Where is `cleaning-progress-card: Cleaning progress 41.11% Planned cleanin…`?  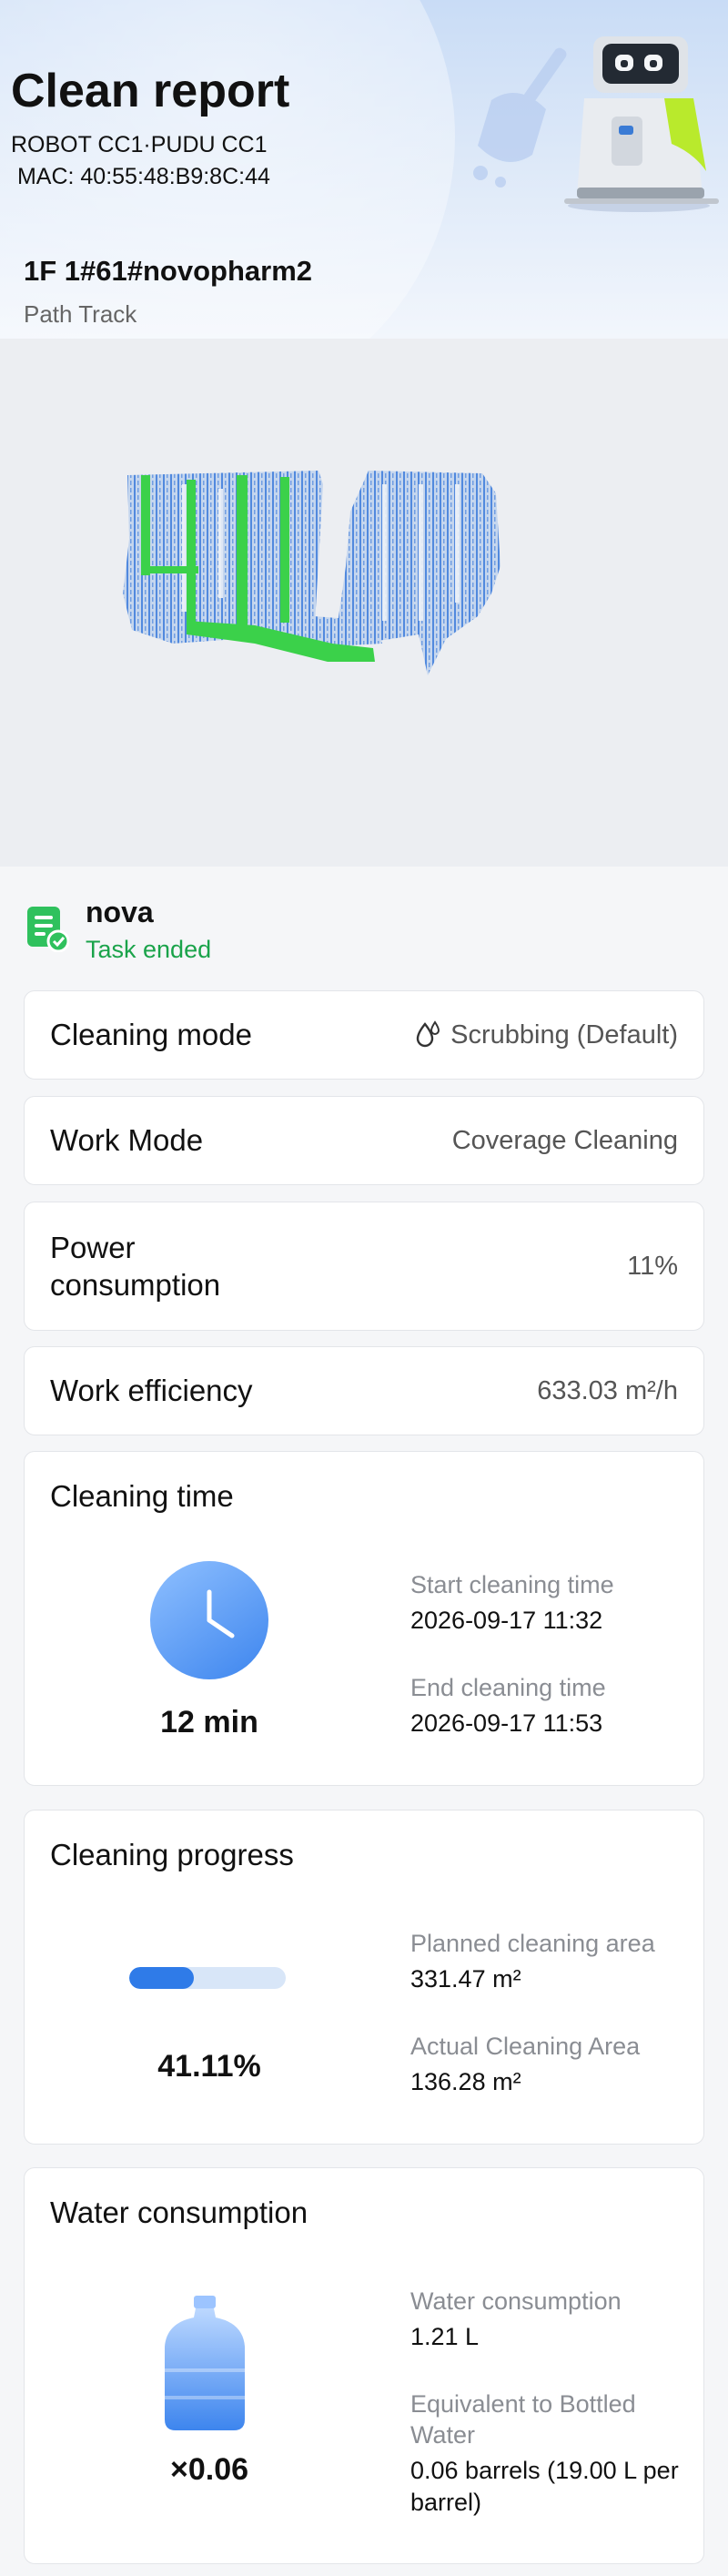 cleaning-progress-card: Cleaning progress 41.11% Planned cleanin… is located at coordinates (364, 1977).